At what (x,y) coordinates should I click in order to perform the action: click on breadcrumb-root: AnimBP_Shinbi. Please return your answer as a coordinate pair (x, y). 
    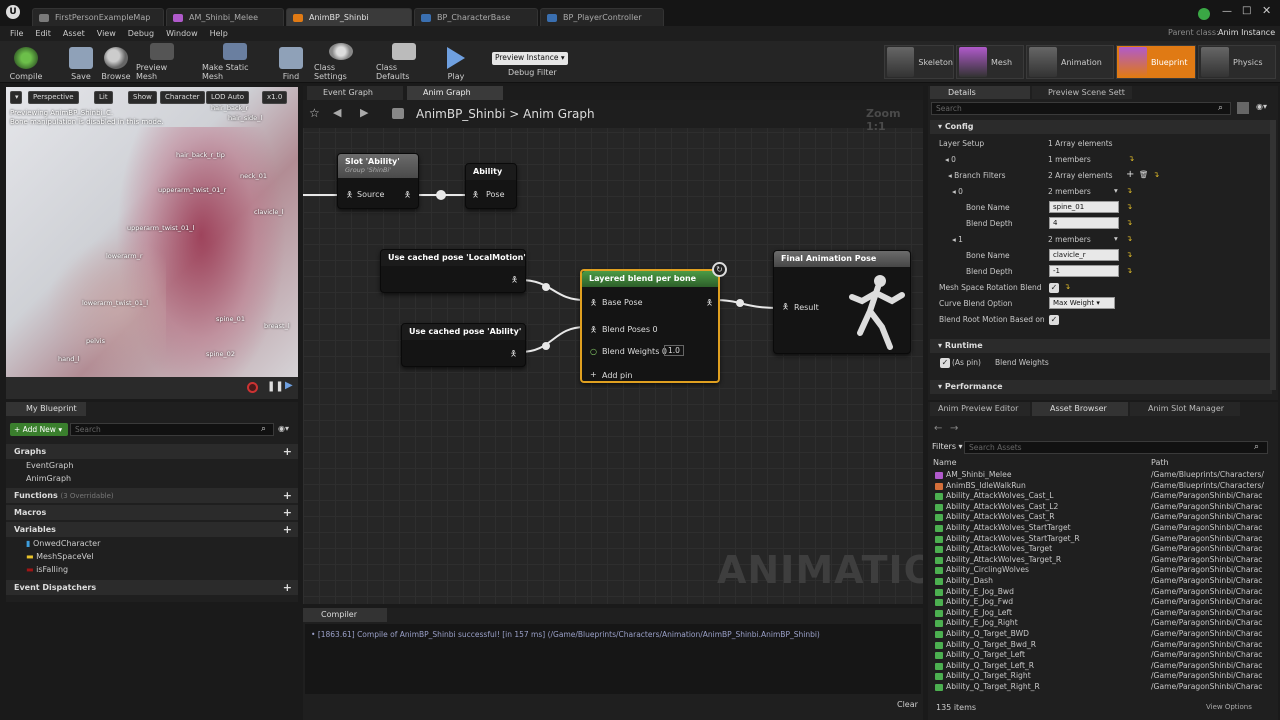
    Looking at the image, I should click on (460, 114).